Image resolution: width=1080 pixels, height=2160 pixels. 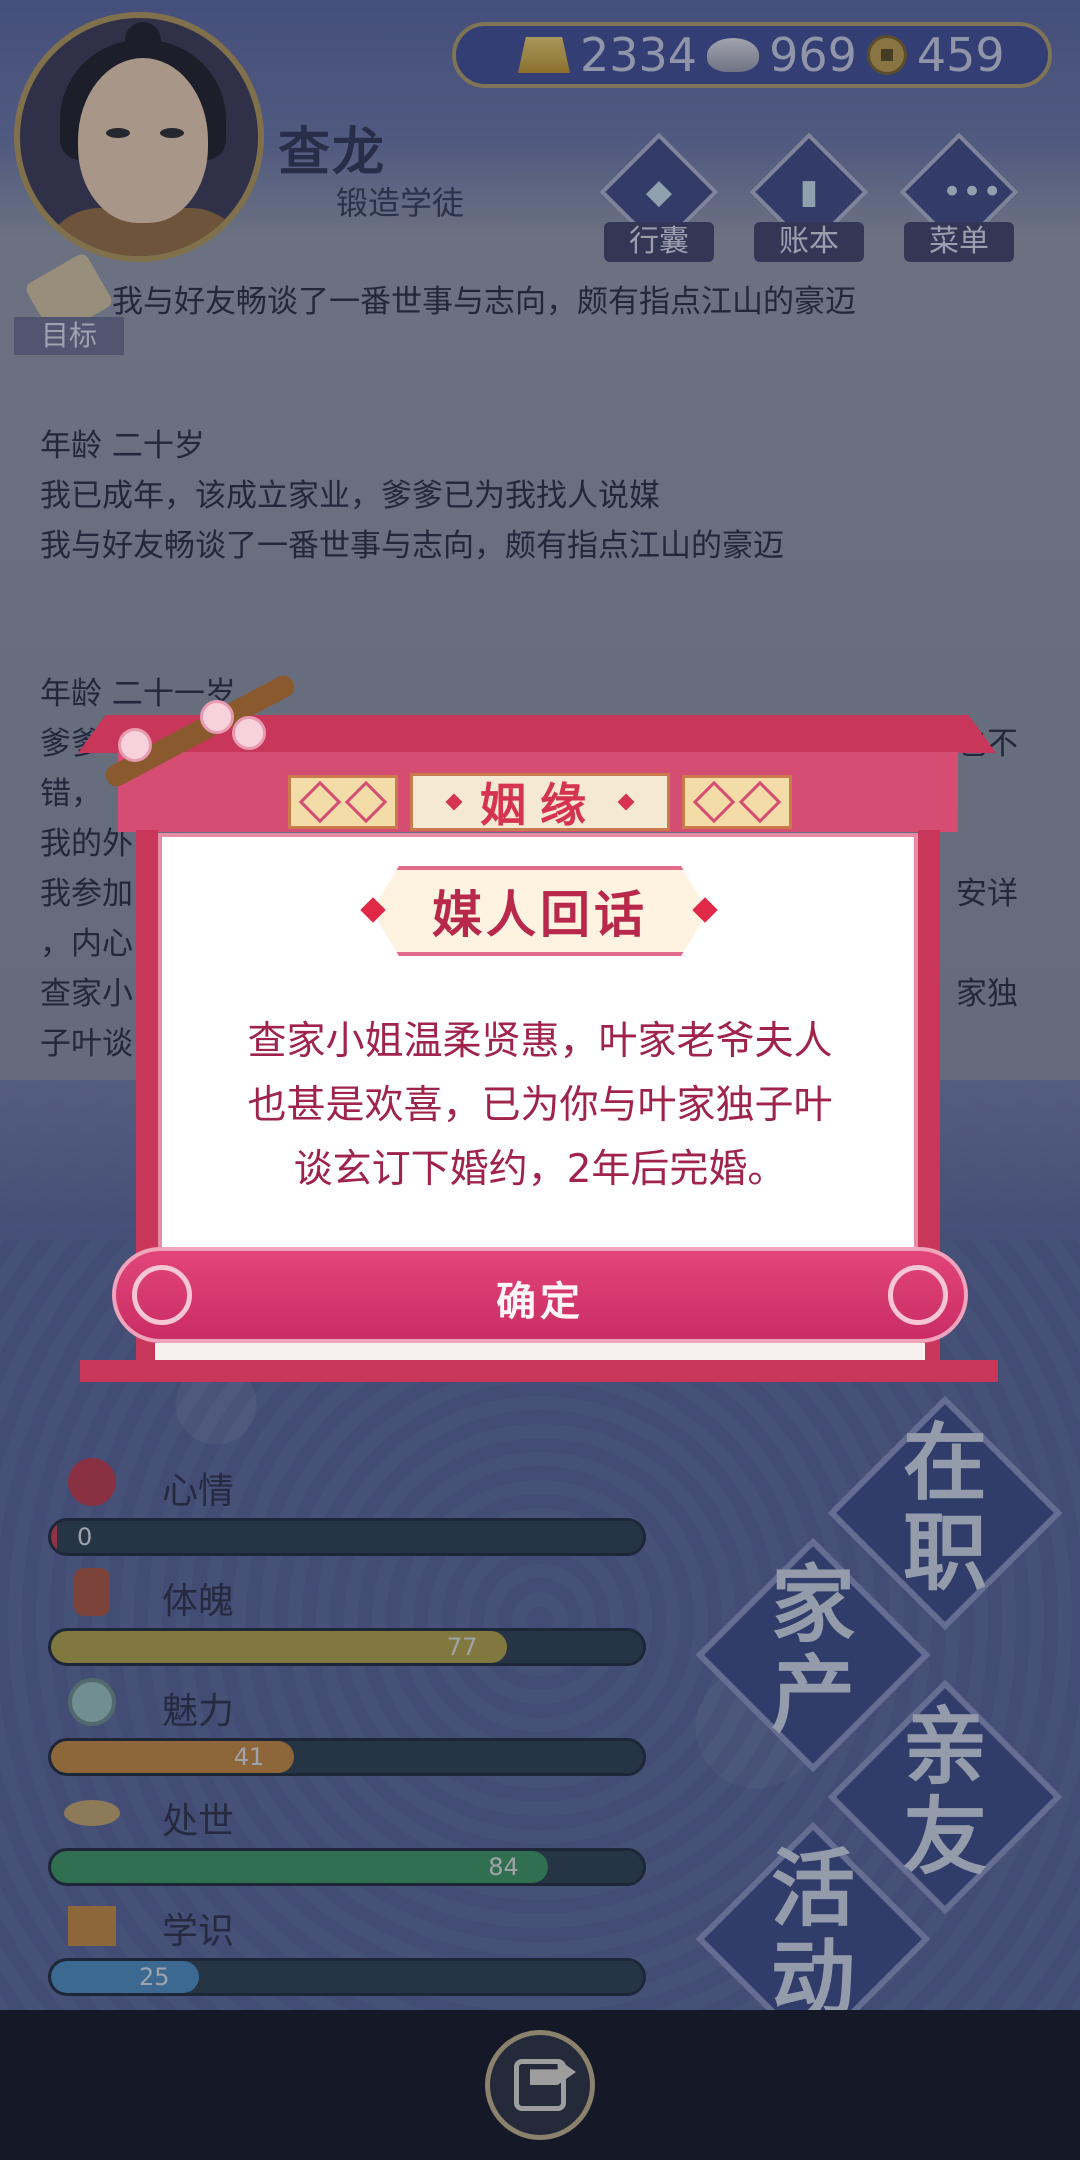 What do you see at coordinates (539, 1371) in the screenshot?
I see `modal-base` at bounding box center [539, 1371].